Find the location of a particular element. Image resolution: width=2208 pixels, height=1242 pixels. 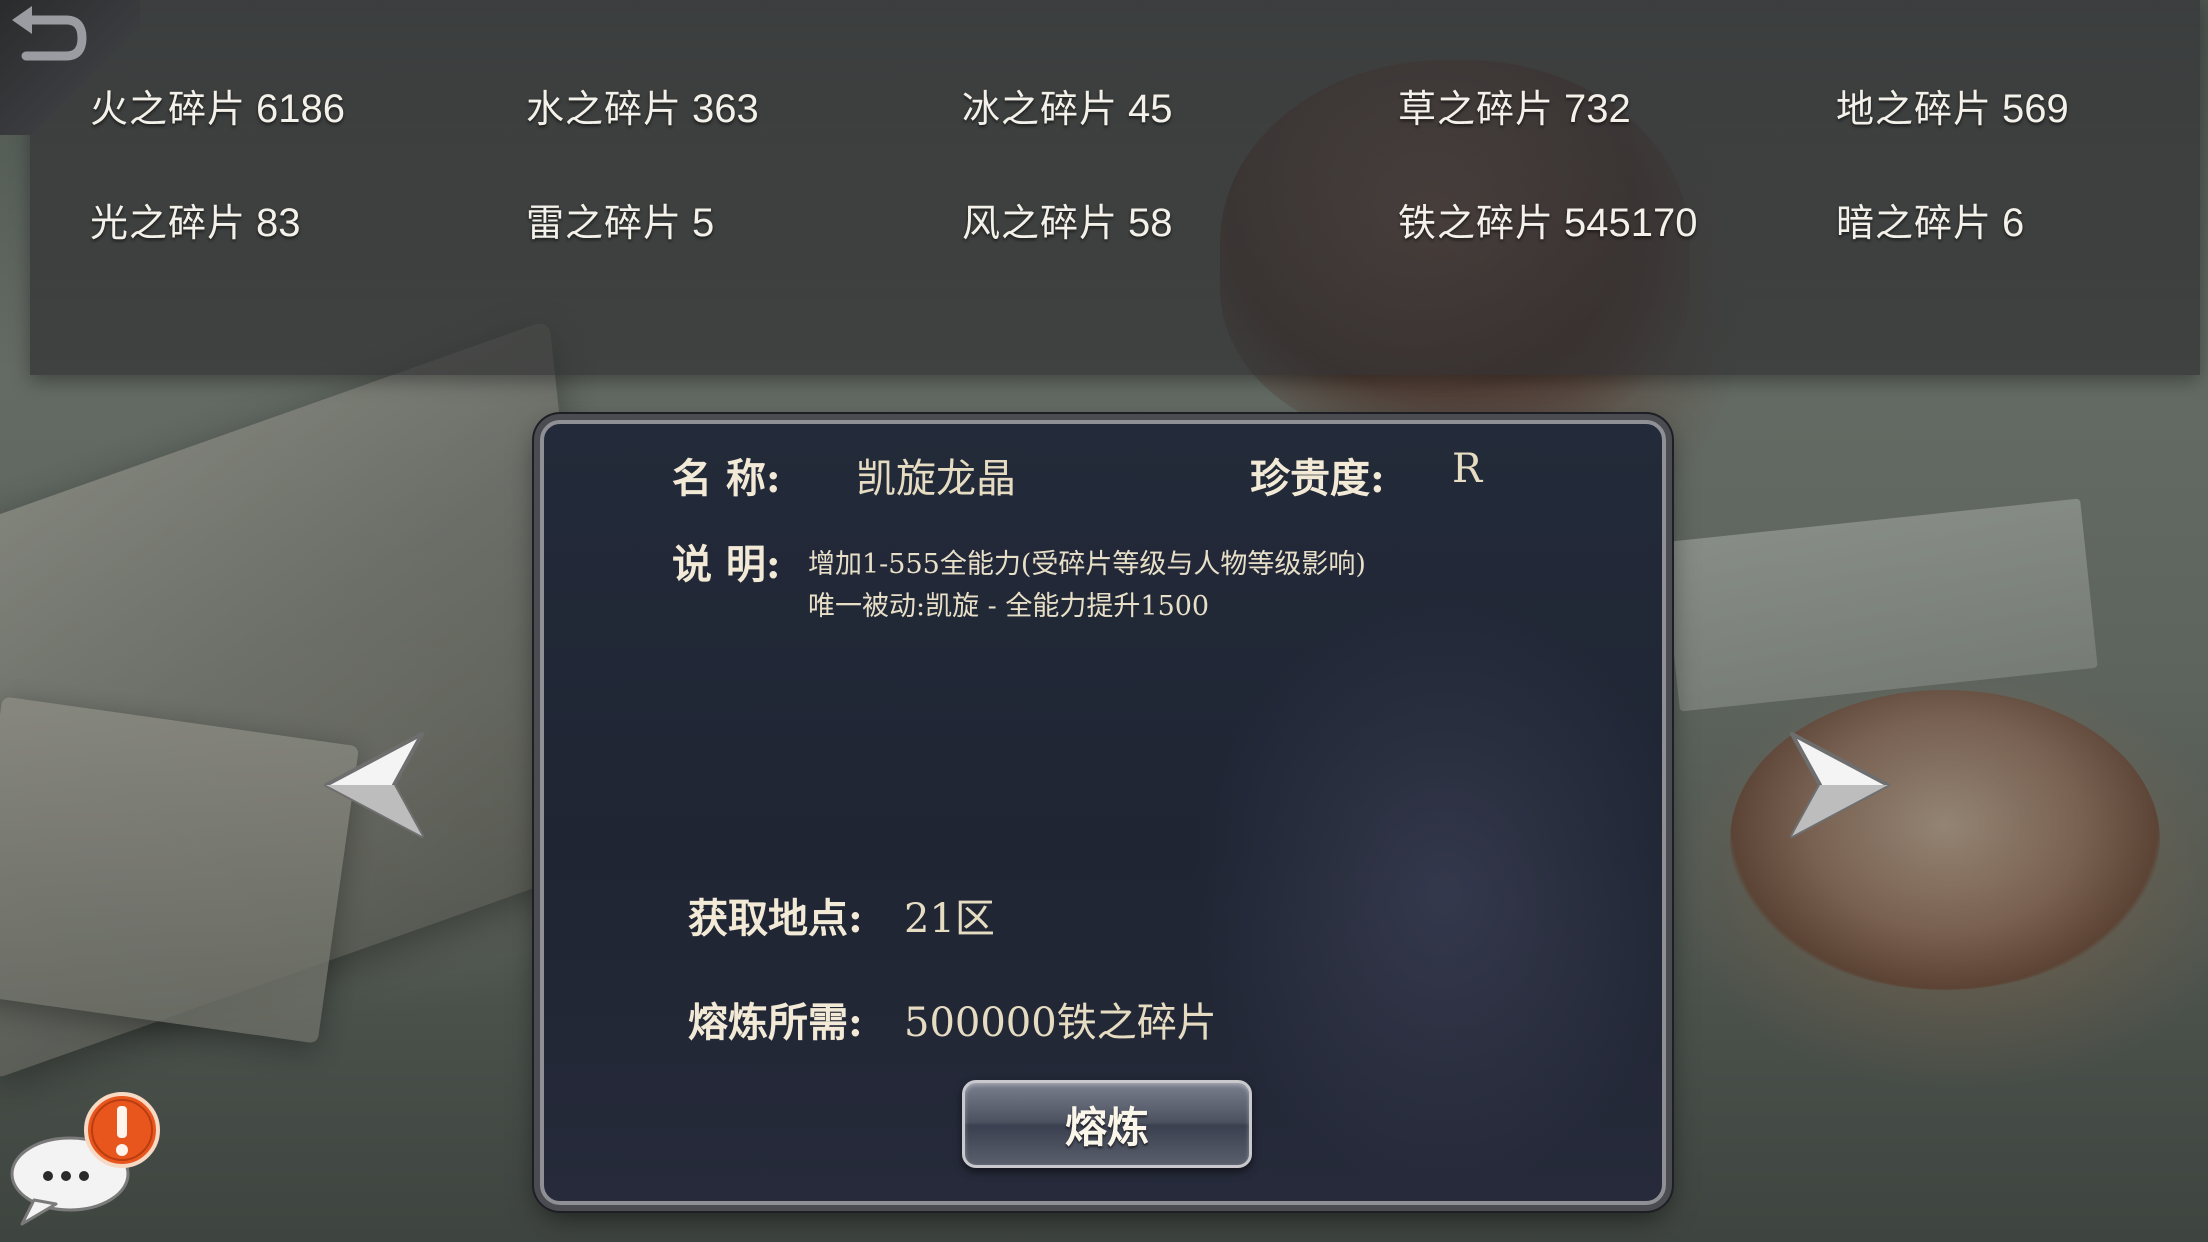

location-value: 21区 is located at coordinates (949, 919).